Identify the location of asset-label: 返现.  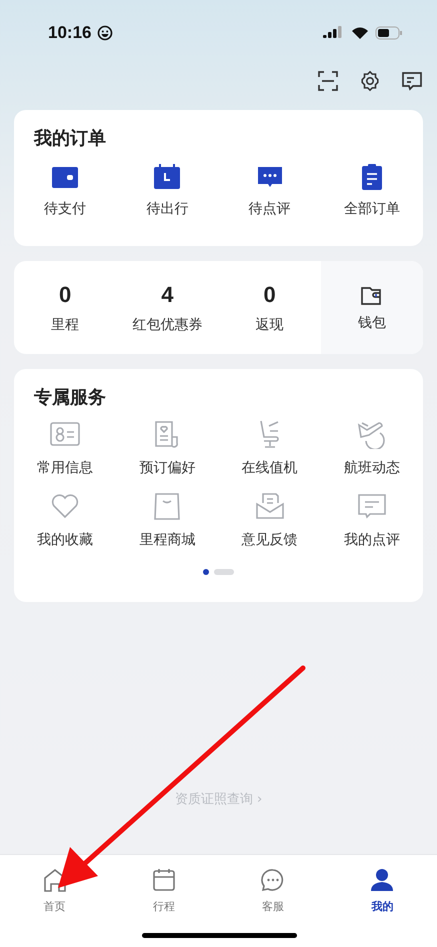
(270, 325).